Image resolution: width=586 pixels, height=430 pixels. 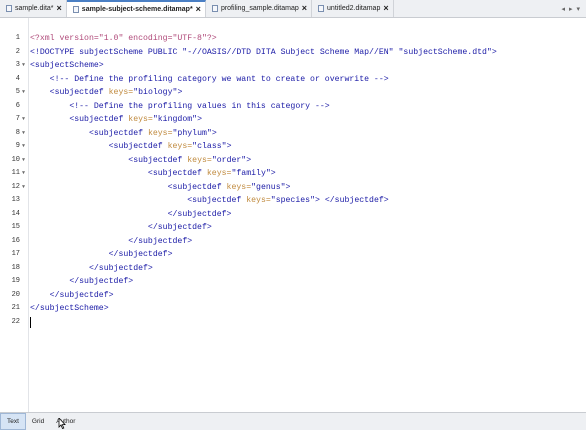 I want to click on editor-tab: sample.dita* ×, so click(x=33, y=8).